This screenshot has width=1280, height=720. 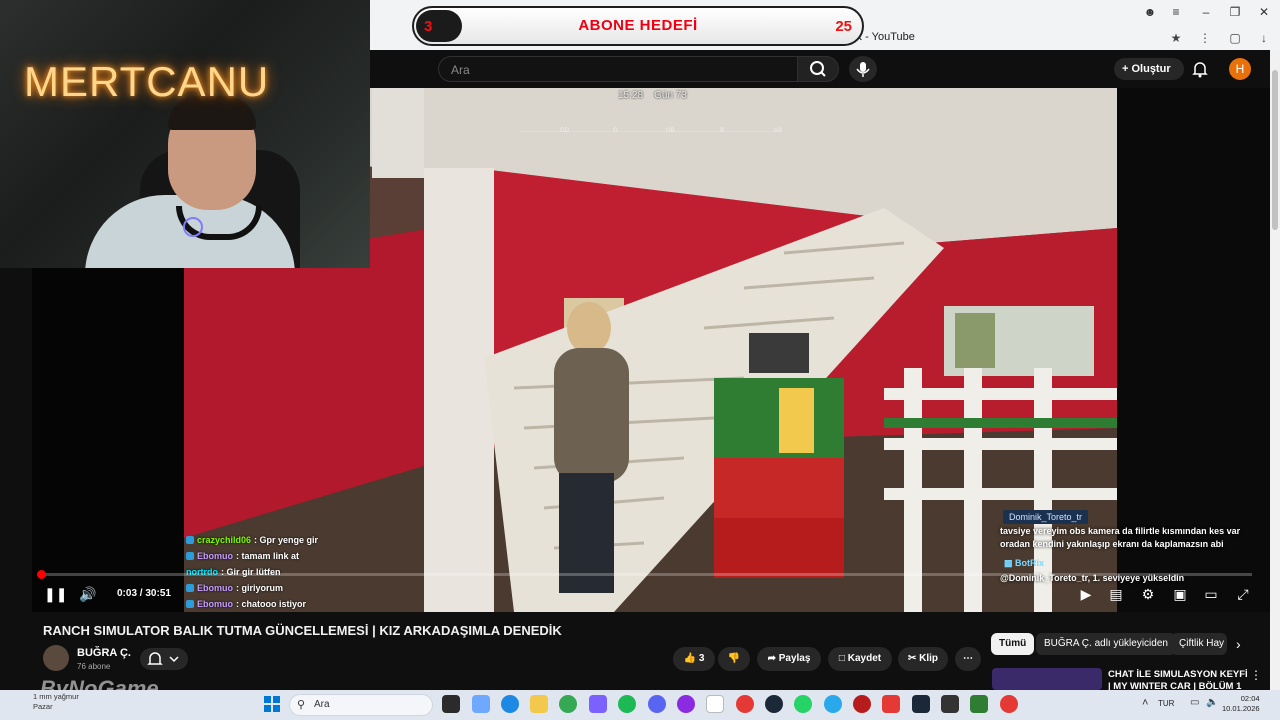 What do you see at coordinates (843, 658) in the screenshot?
I see `bookmark-icon: □` at bounding box center [843, 658].